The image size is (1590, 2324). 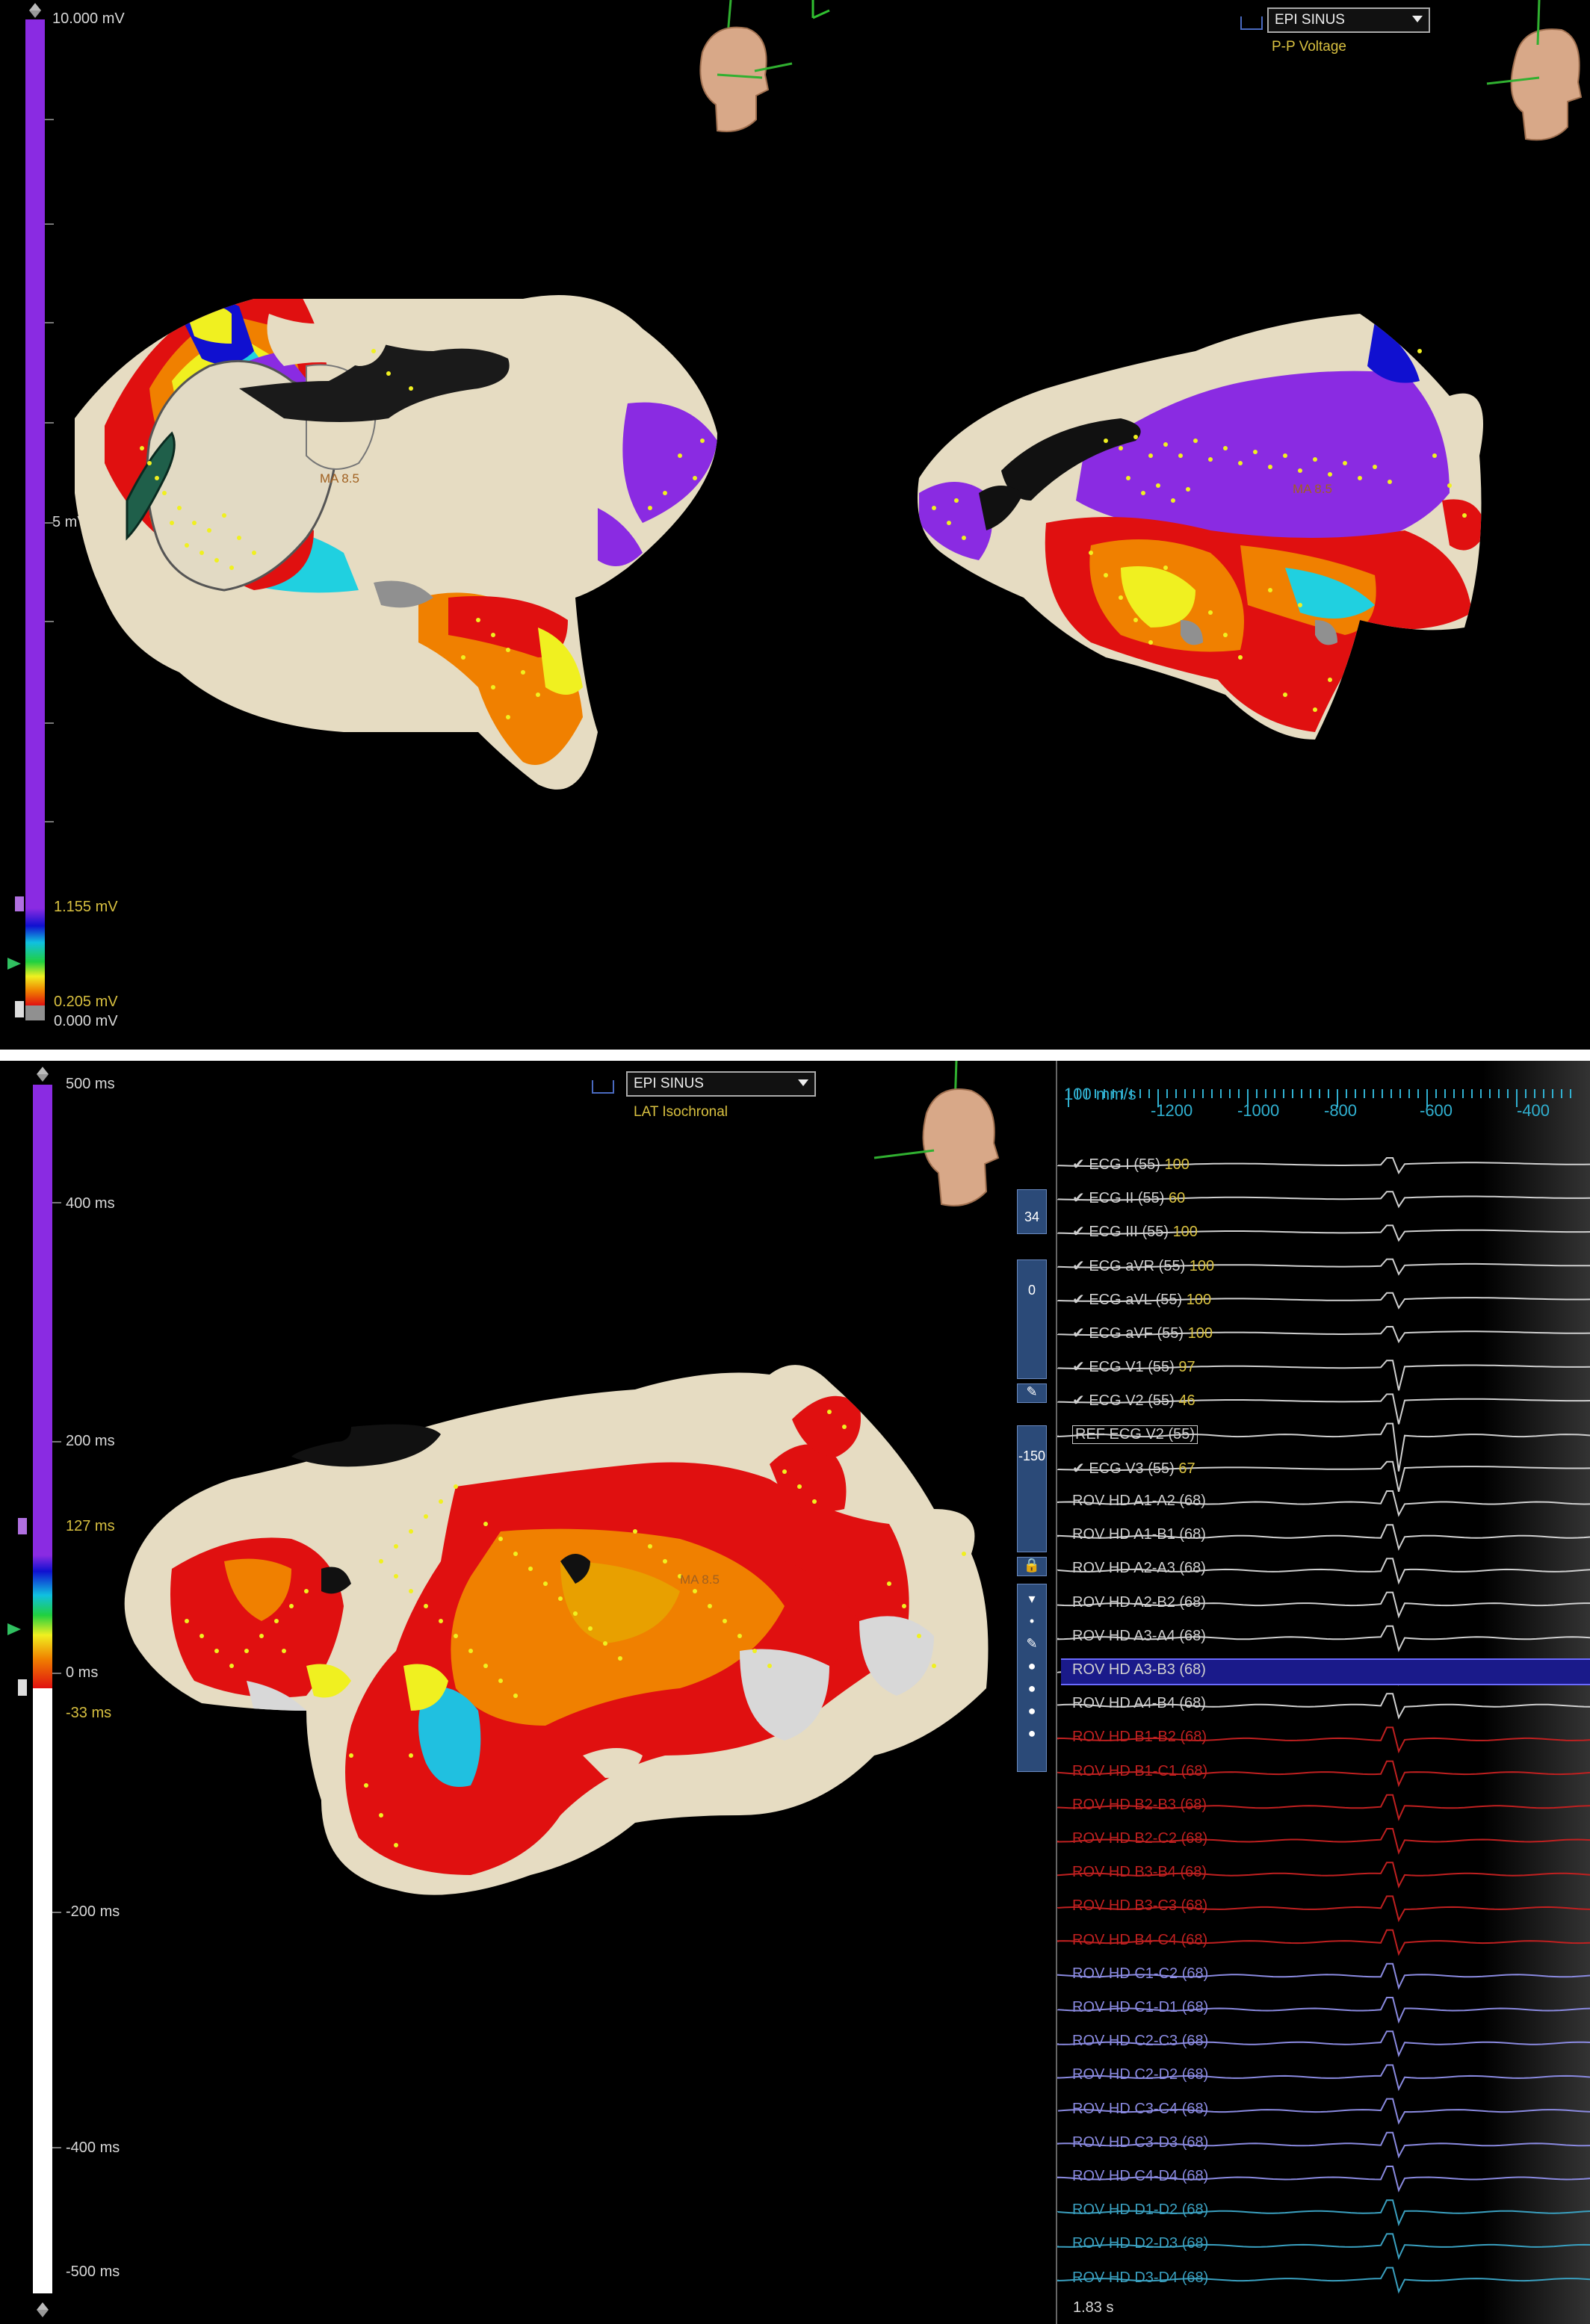 What do you see at coordinates (1140, 1974) in the screenshot?
I see `channel-label: ROV HD C1-C2 (68)` at bounding box center [1140, 1974].